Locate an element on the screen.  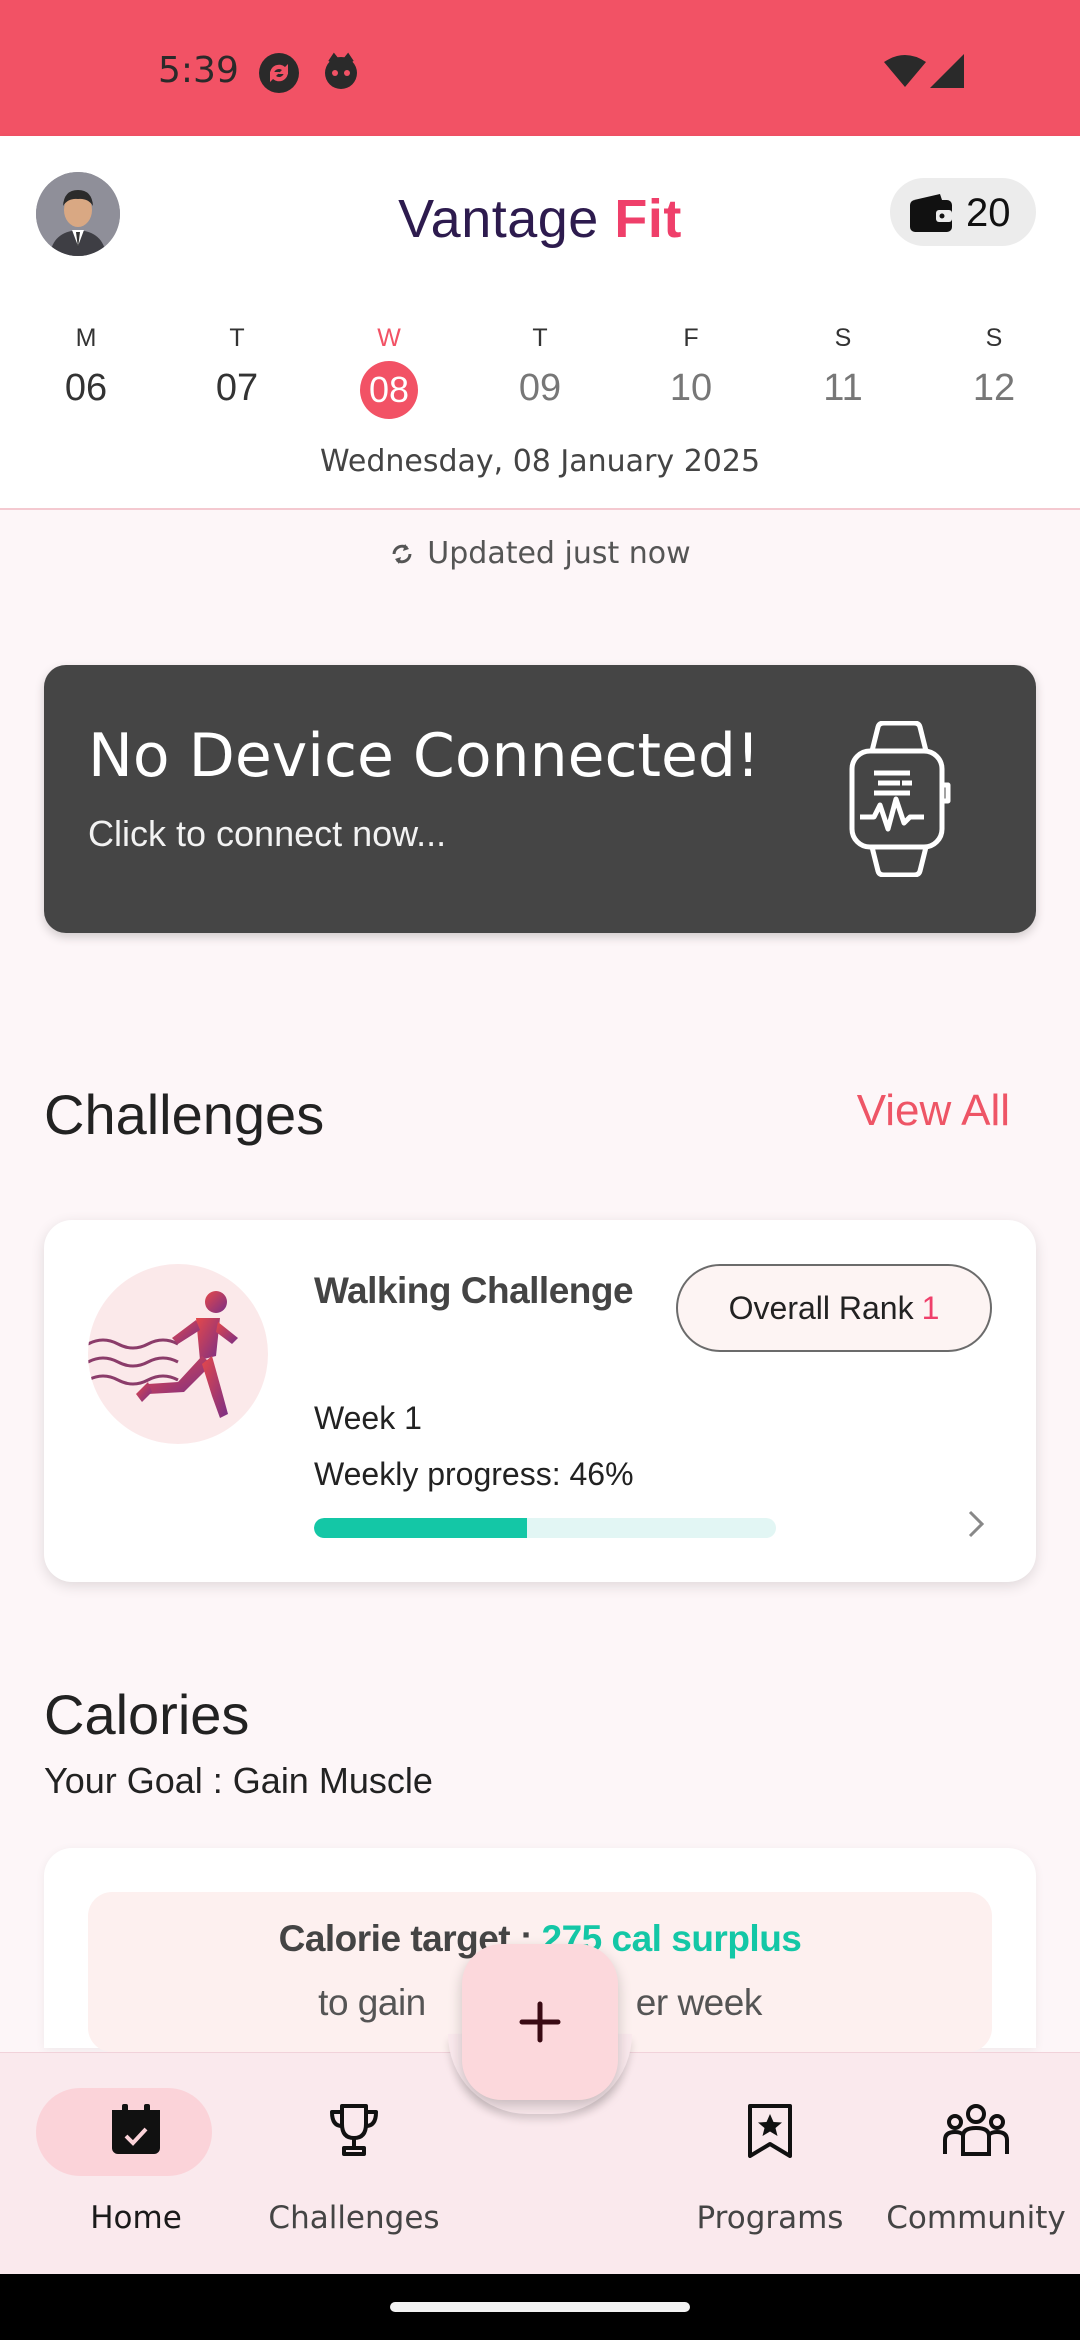
full-date: Wednesday, 08 January 2025 is located at coordinates (540, 461).